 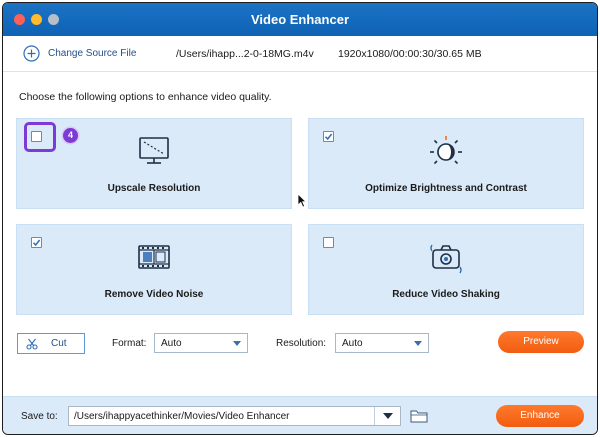 What do you see at coordinates (302, 200) in the screenshot?
I see `mouse-cursor-icon` at bounding box center [302, 200].